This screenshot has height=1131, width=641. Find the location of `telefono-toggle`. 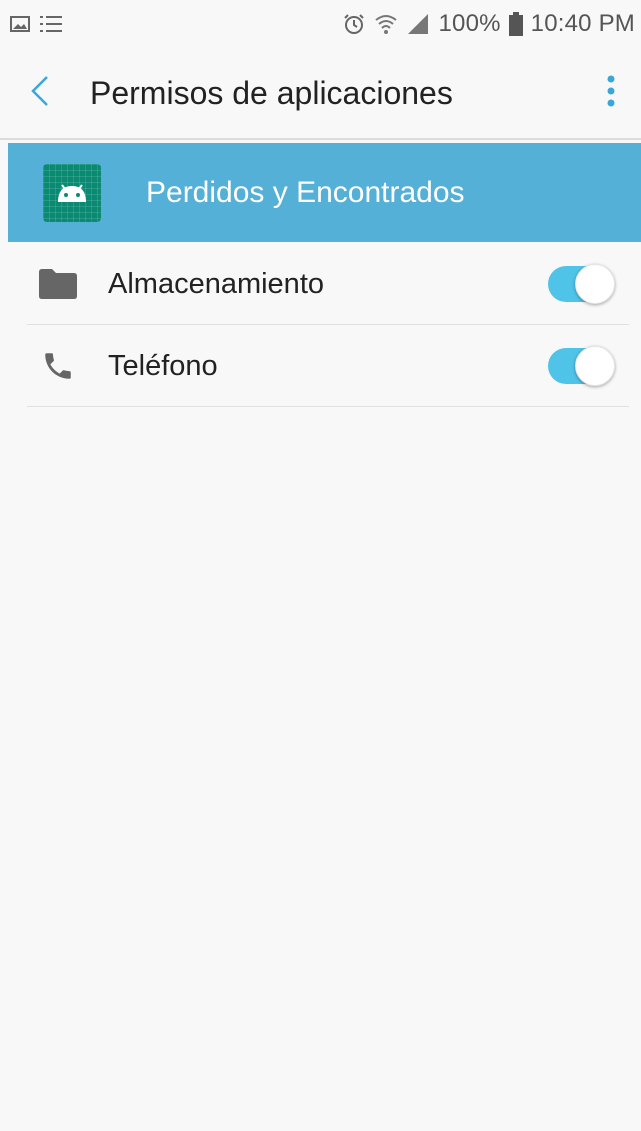

telefono-toggle is located at coordinates (581, 366).